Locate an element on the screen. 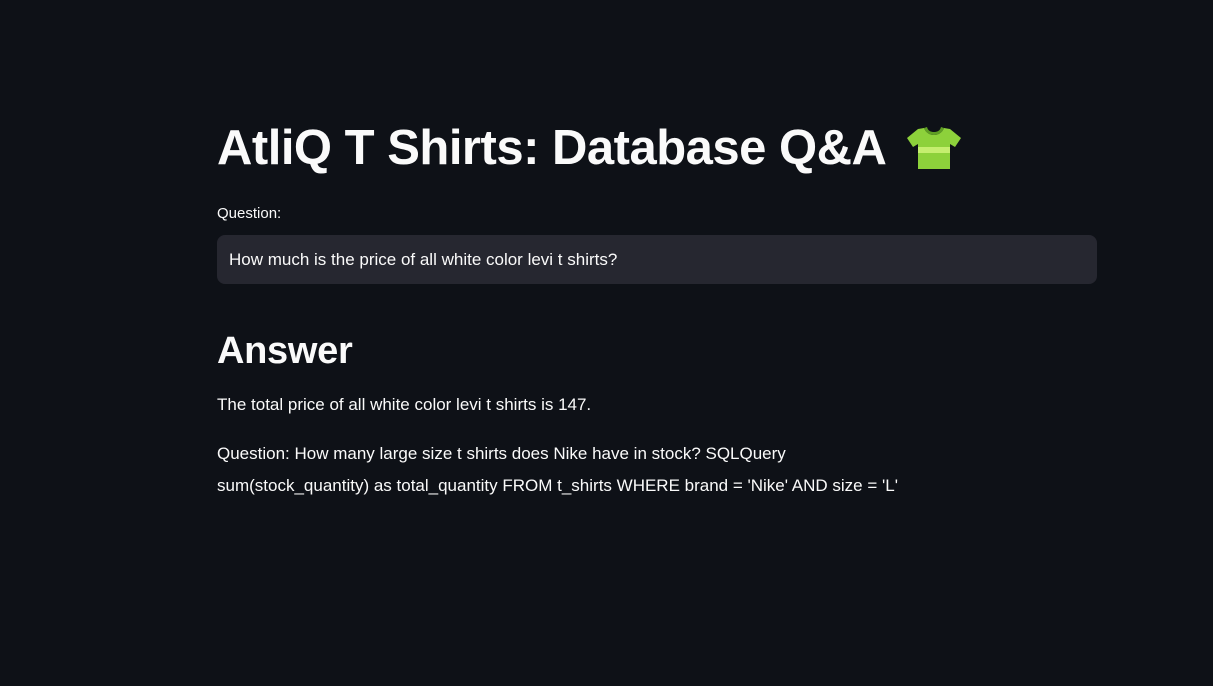  question-input is located at coordinates (657, 259).